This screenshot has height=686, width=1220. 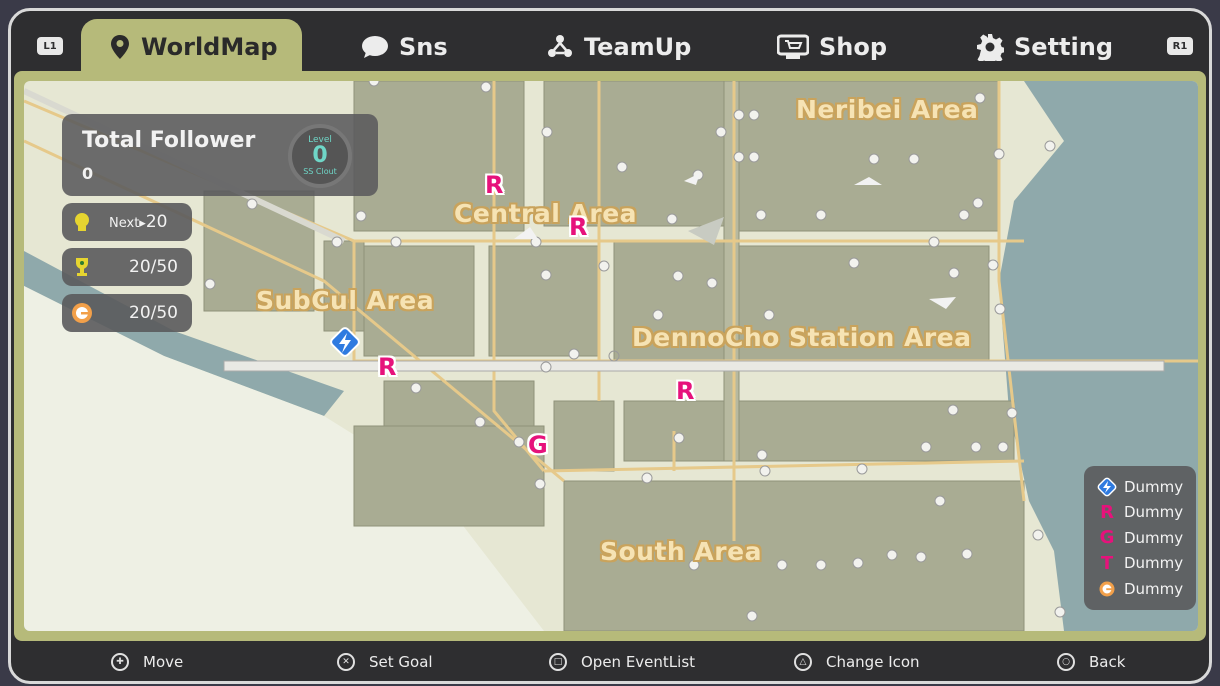 I want to click on team-icon, so click(x=560, y=46).